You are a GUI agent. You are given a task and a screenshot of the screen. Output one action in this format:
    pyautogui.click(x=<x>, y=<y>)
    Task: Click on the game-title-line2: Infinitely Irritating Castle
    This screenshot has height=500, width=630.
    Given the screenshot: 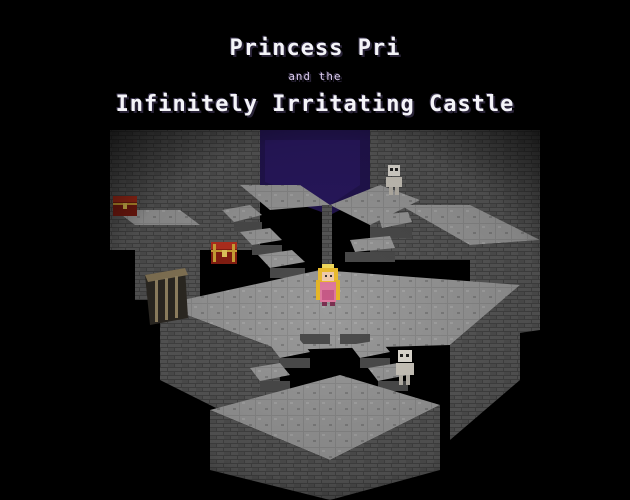 What is the action you would take?
    pyautogui.click(x=315, y=104)
    